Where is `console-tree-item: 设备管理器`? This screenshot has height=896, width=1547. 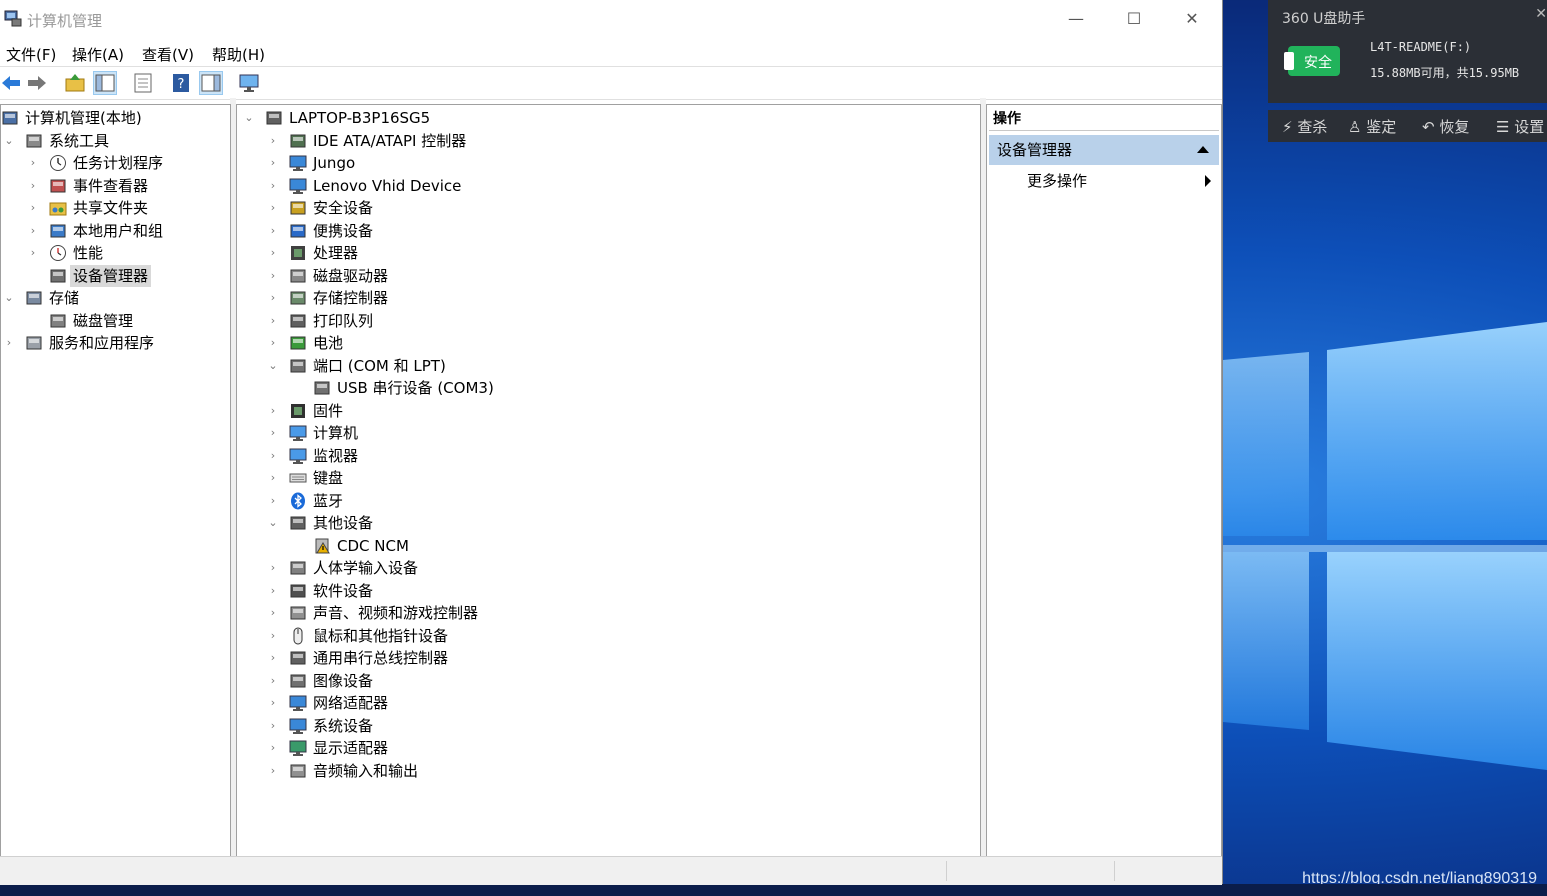 console-tree-item: 设备管理器 is located at coordinates (114, 275).